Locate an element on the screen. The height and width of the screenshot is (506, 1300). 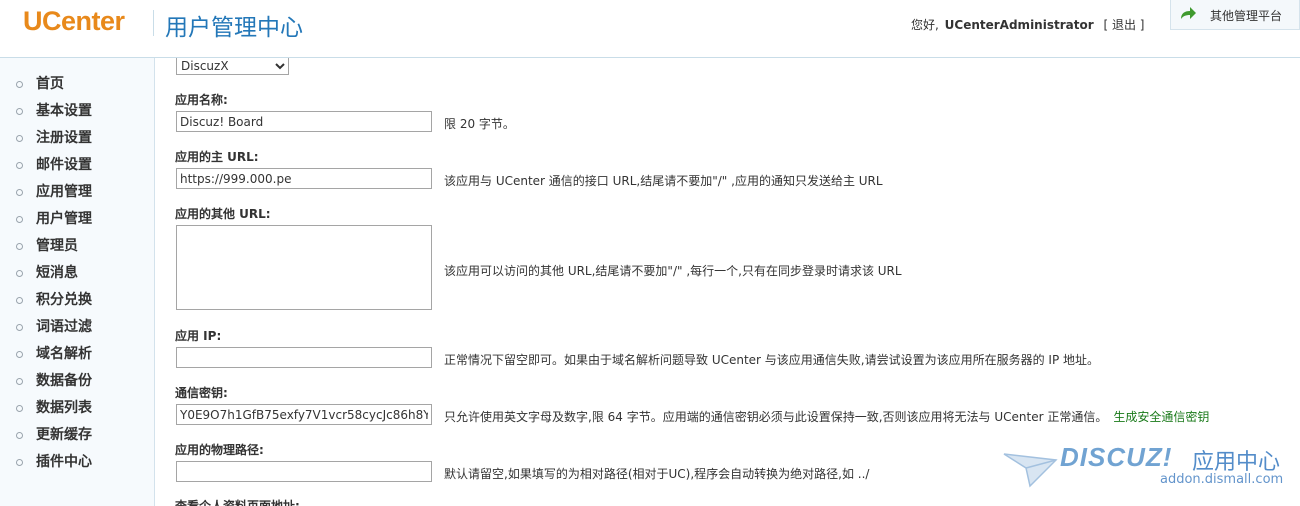
sidebar-item-admins: 管理员 is located at coordinates (77, 249).